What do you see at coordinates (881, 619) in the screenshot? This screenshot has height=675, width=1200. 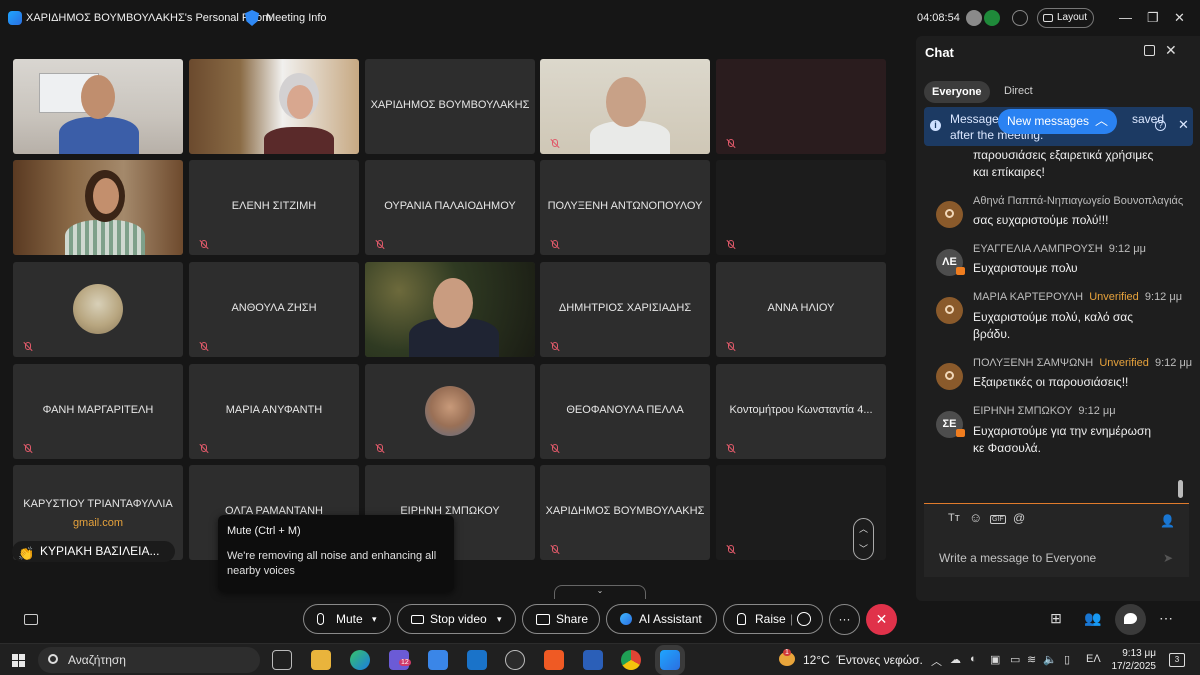 I see `leave-meeting-button: ✕` at bounding box center [881, 619].